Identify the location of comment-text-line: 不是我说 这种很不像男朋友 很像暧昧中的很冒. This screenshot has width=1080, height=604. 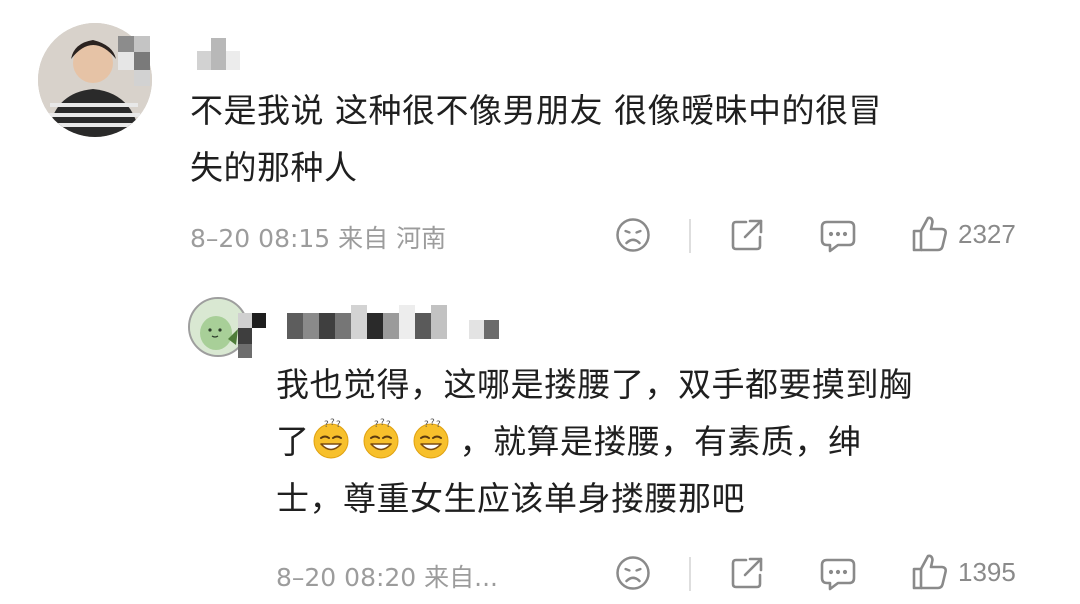
(536, 110).